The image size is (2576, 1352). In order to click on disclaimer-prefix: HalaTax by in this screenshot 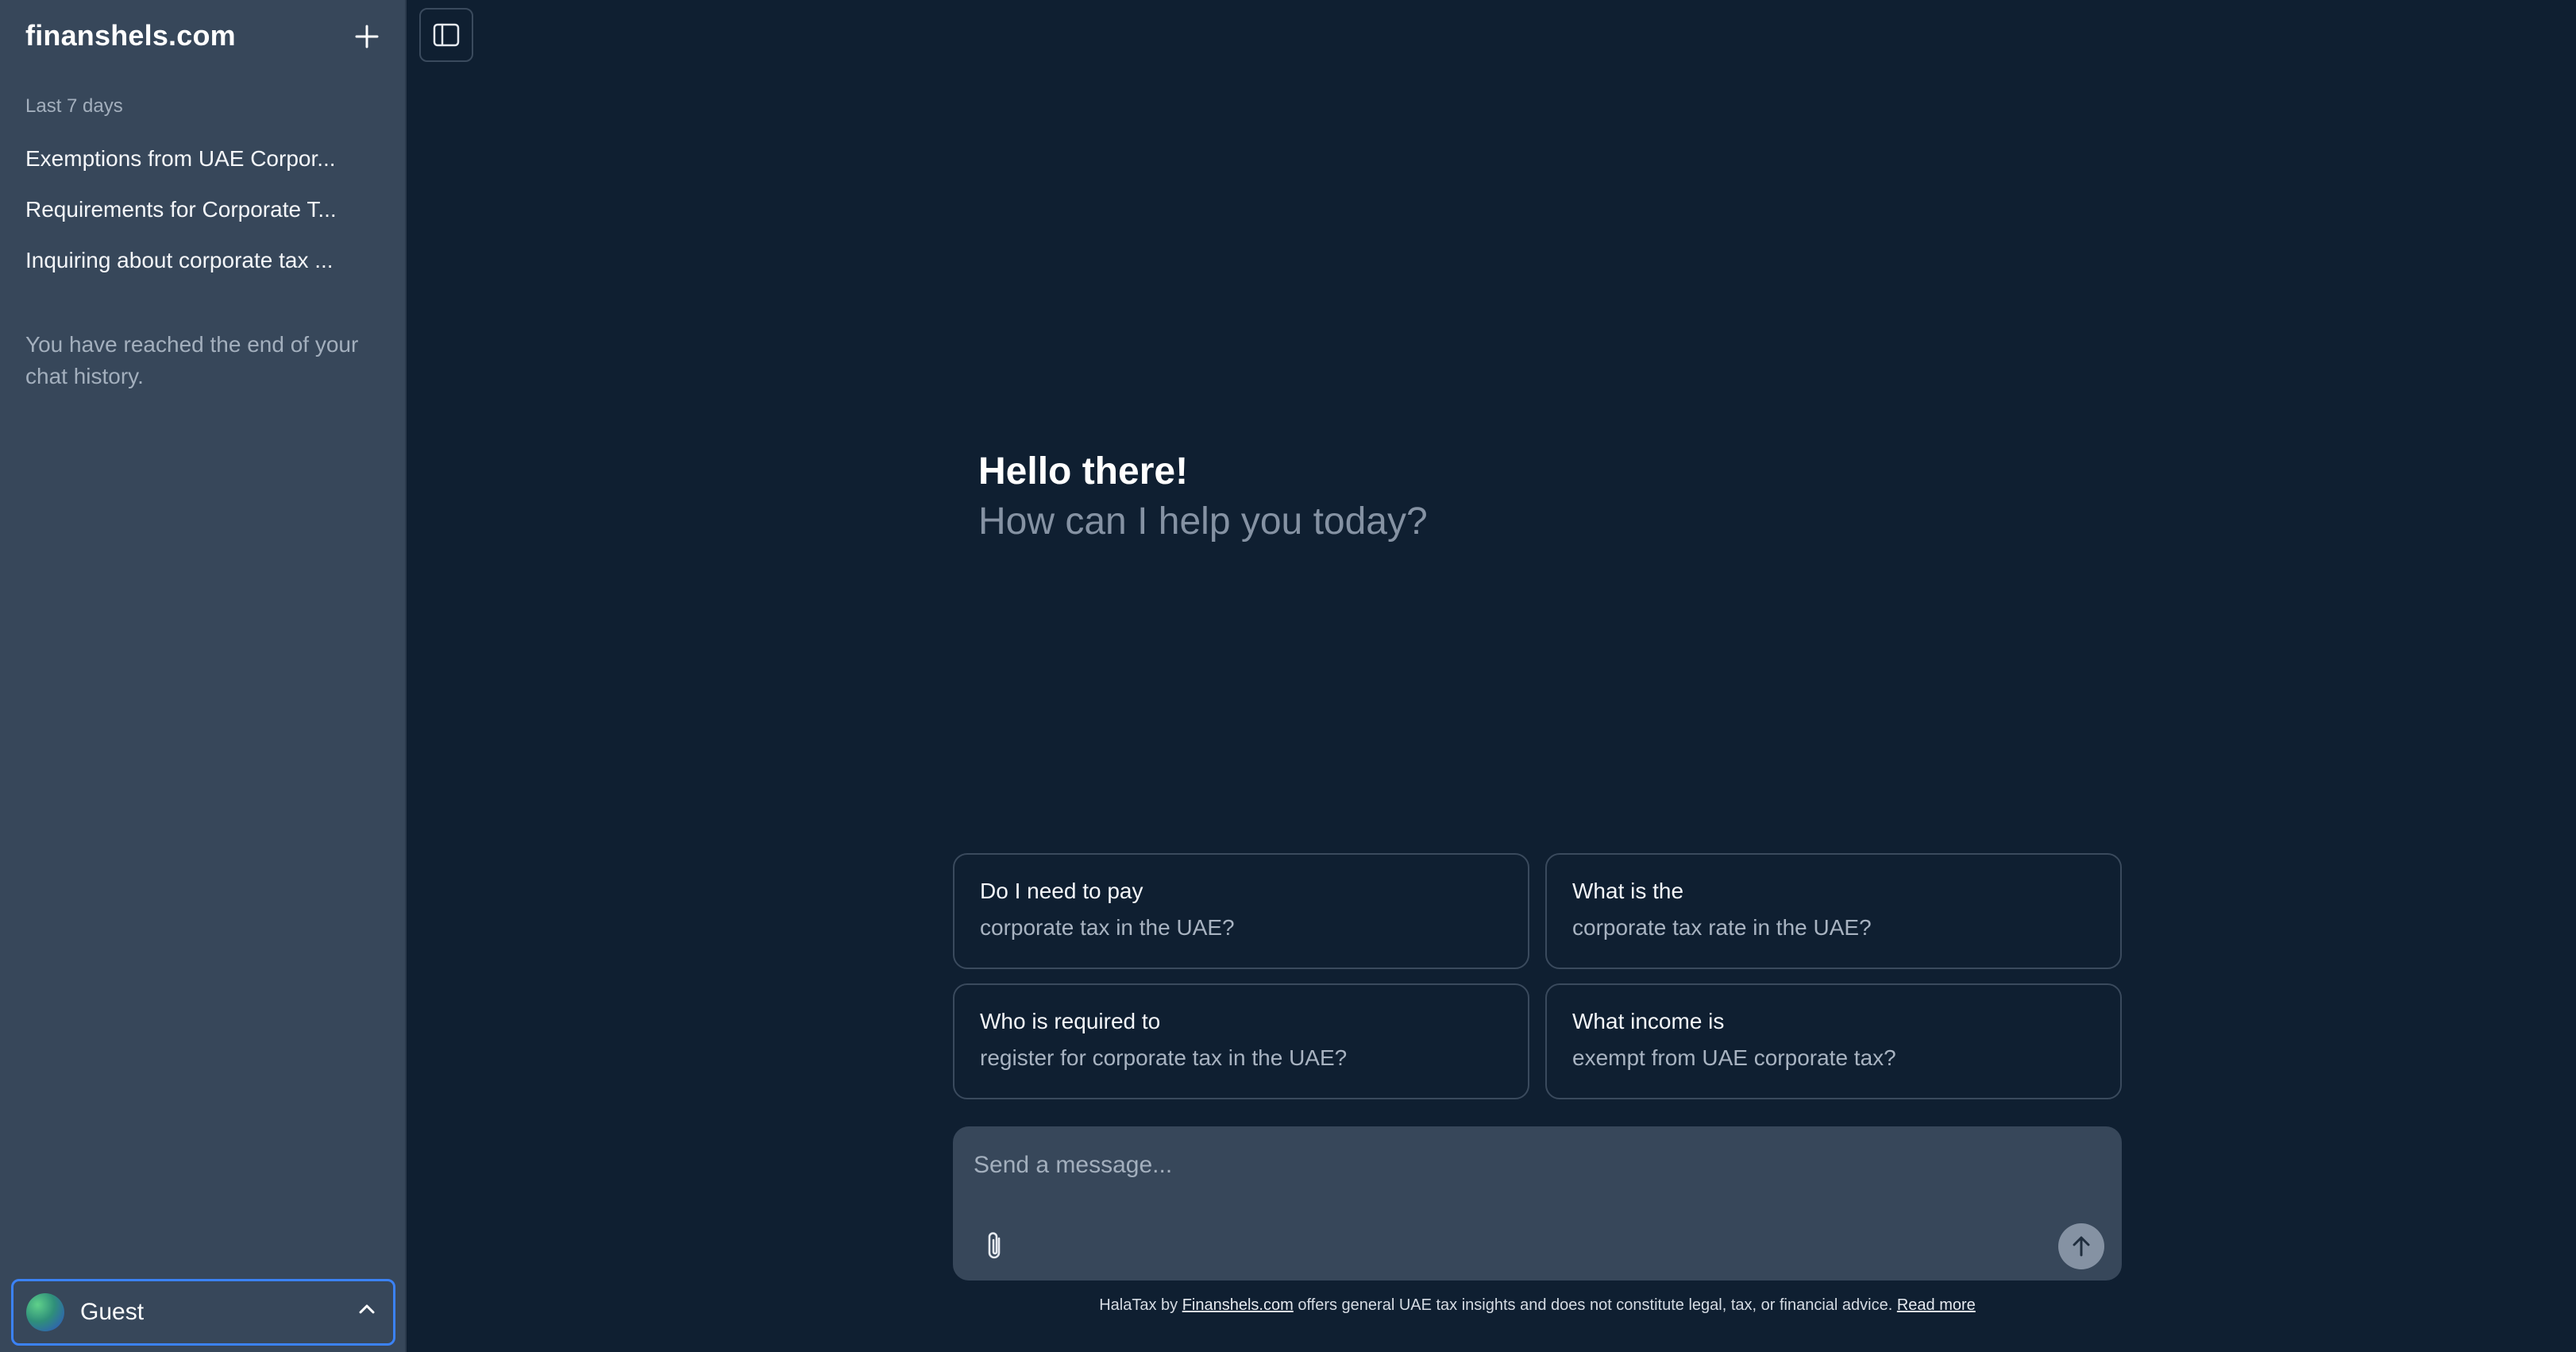, I will do `click(1140, 1305)`.